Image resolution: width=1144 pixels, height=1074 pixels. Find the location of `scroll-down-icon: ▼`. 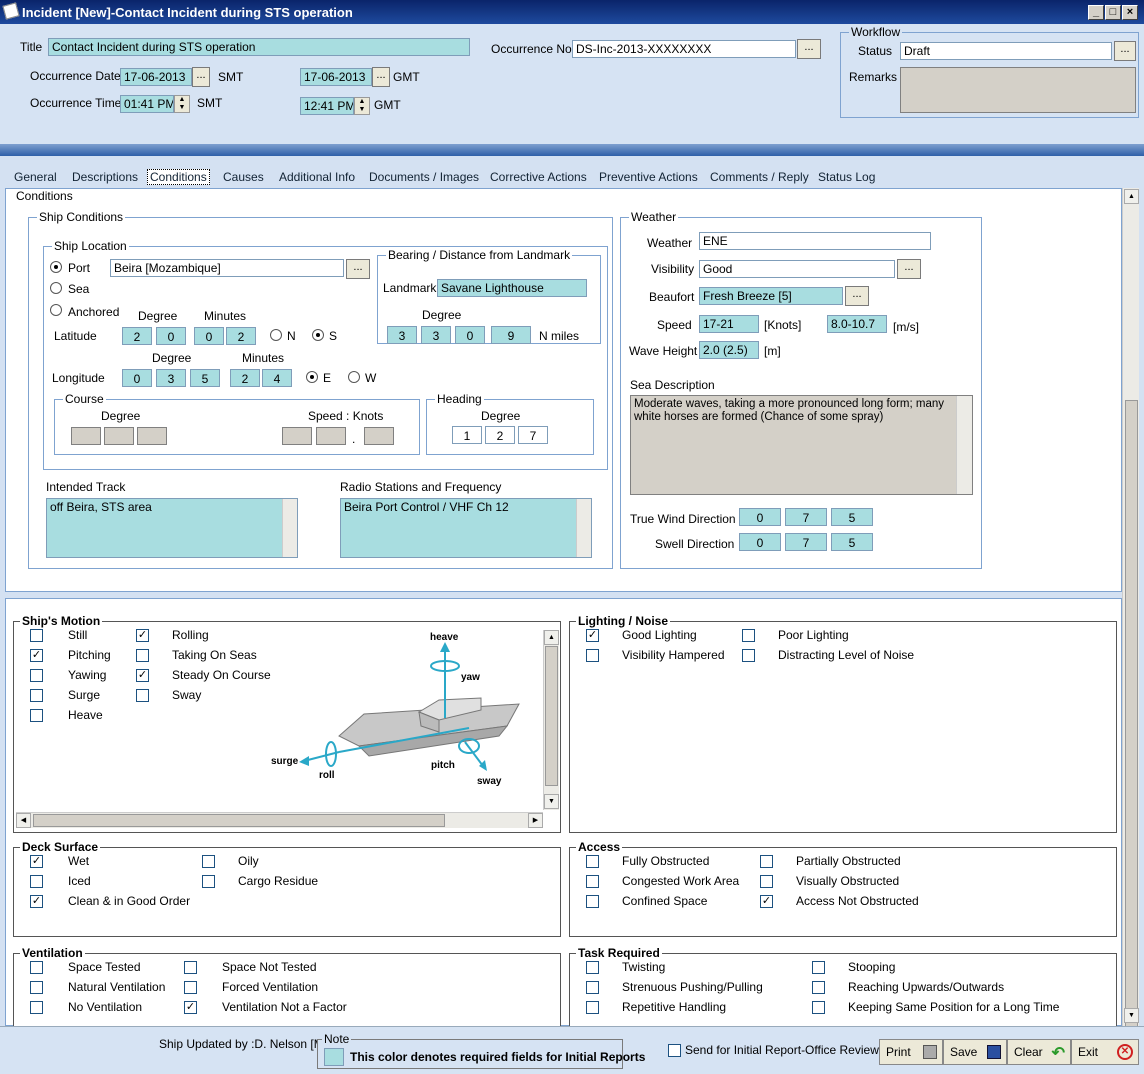

scroll-down-icon: ▼ is located at coordinates (1131, 1015).